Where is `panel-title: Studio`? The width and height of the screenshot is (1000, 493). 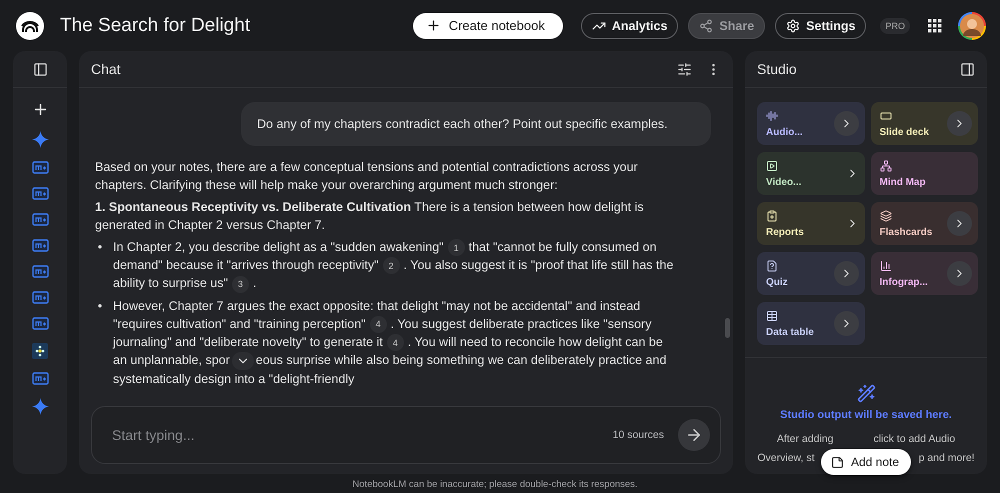
panel-title: Studio is located at coordinates (777, 69).